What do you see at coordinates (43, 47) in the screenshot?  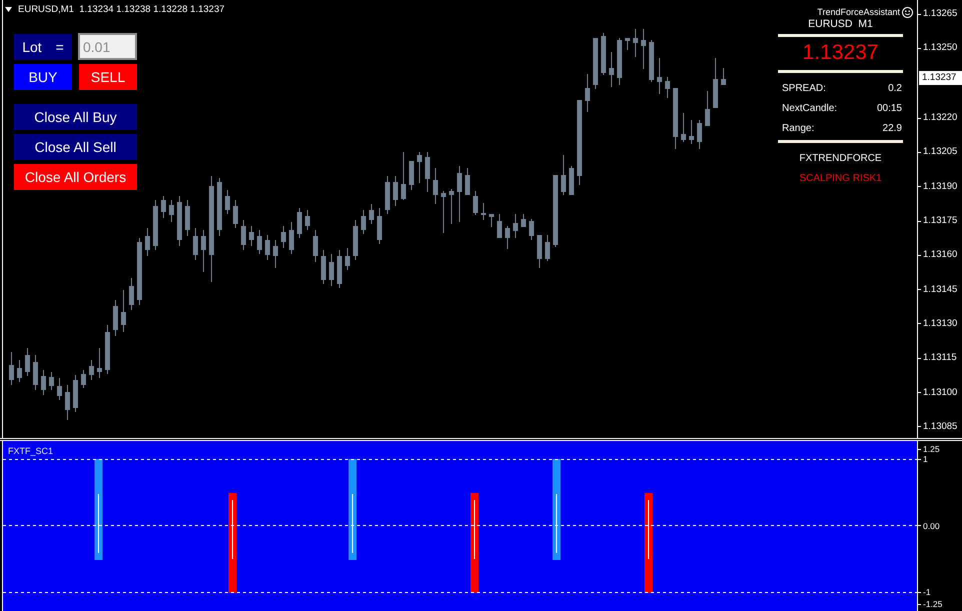 I see `lot-label: Lot =` at bounding box center [43, 47].